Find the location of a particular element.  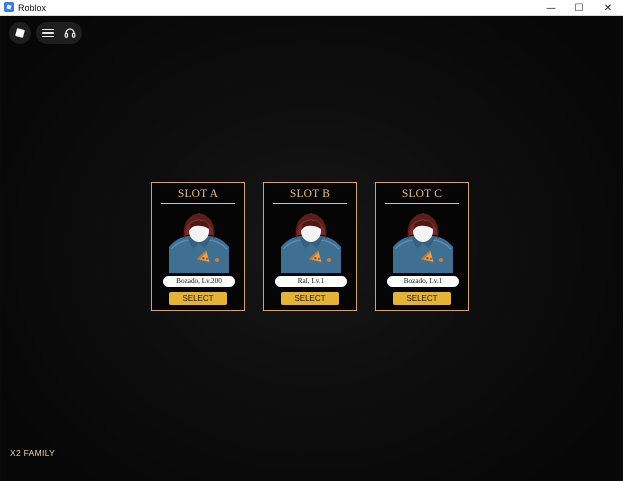

character-name: Ral, Lv.1 is located at coordinates (311, 281).